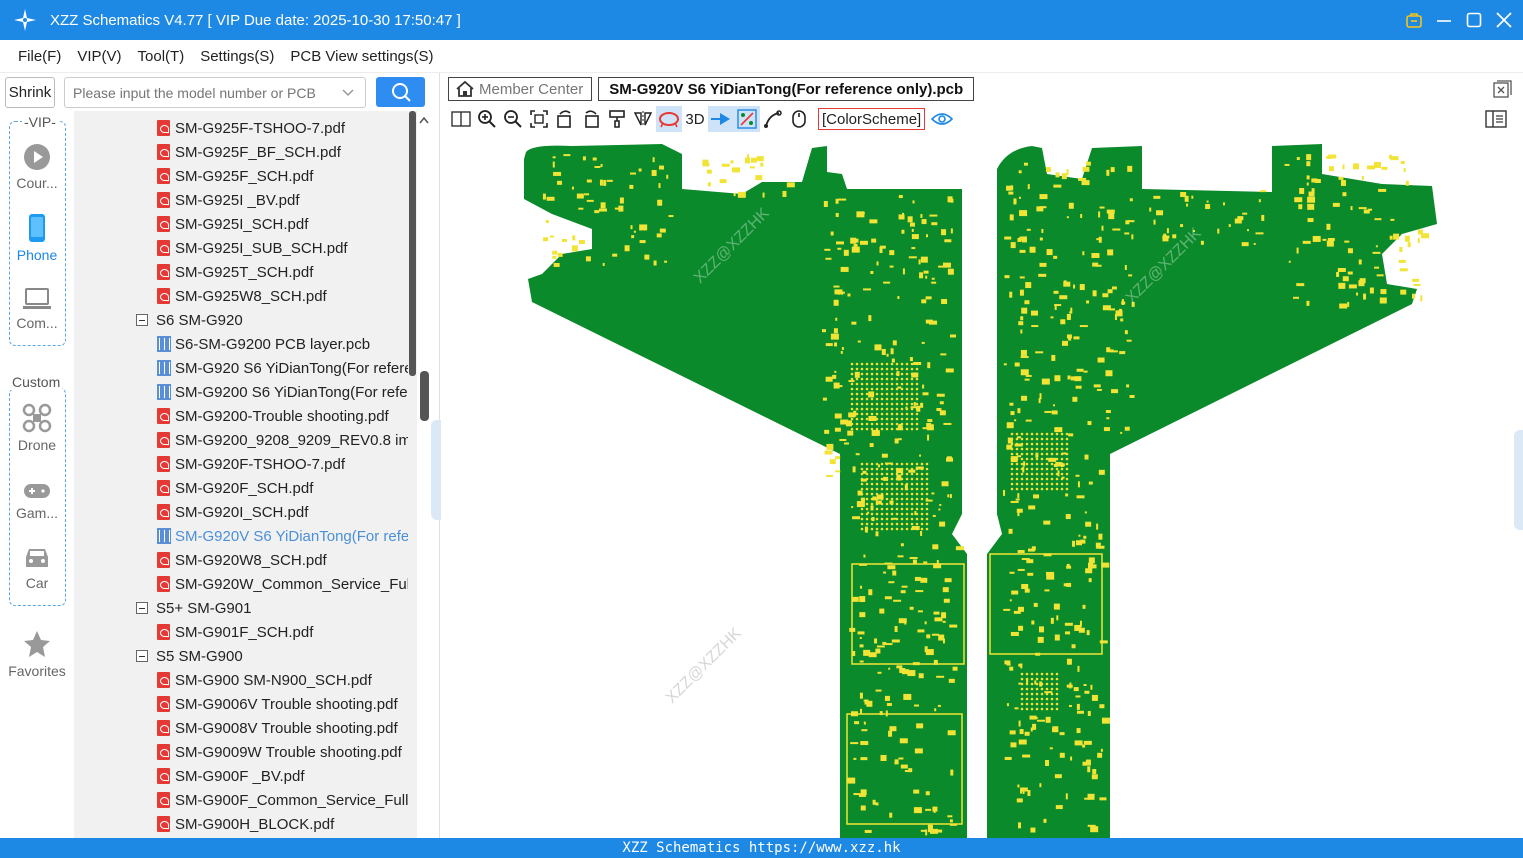 This screenshot has width=1523, height=858. I want to click on tree-file: SM-G925I _BV.pdf, so click(287, 200).